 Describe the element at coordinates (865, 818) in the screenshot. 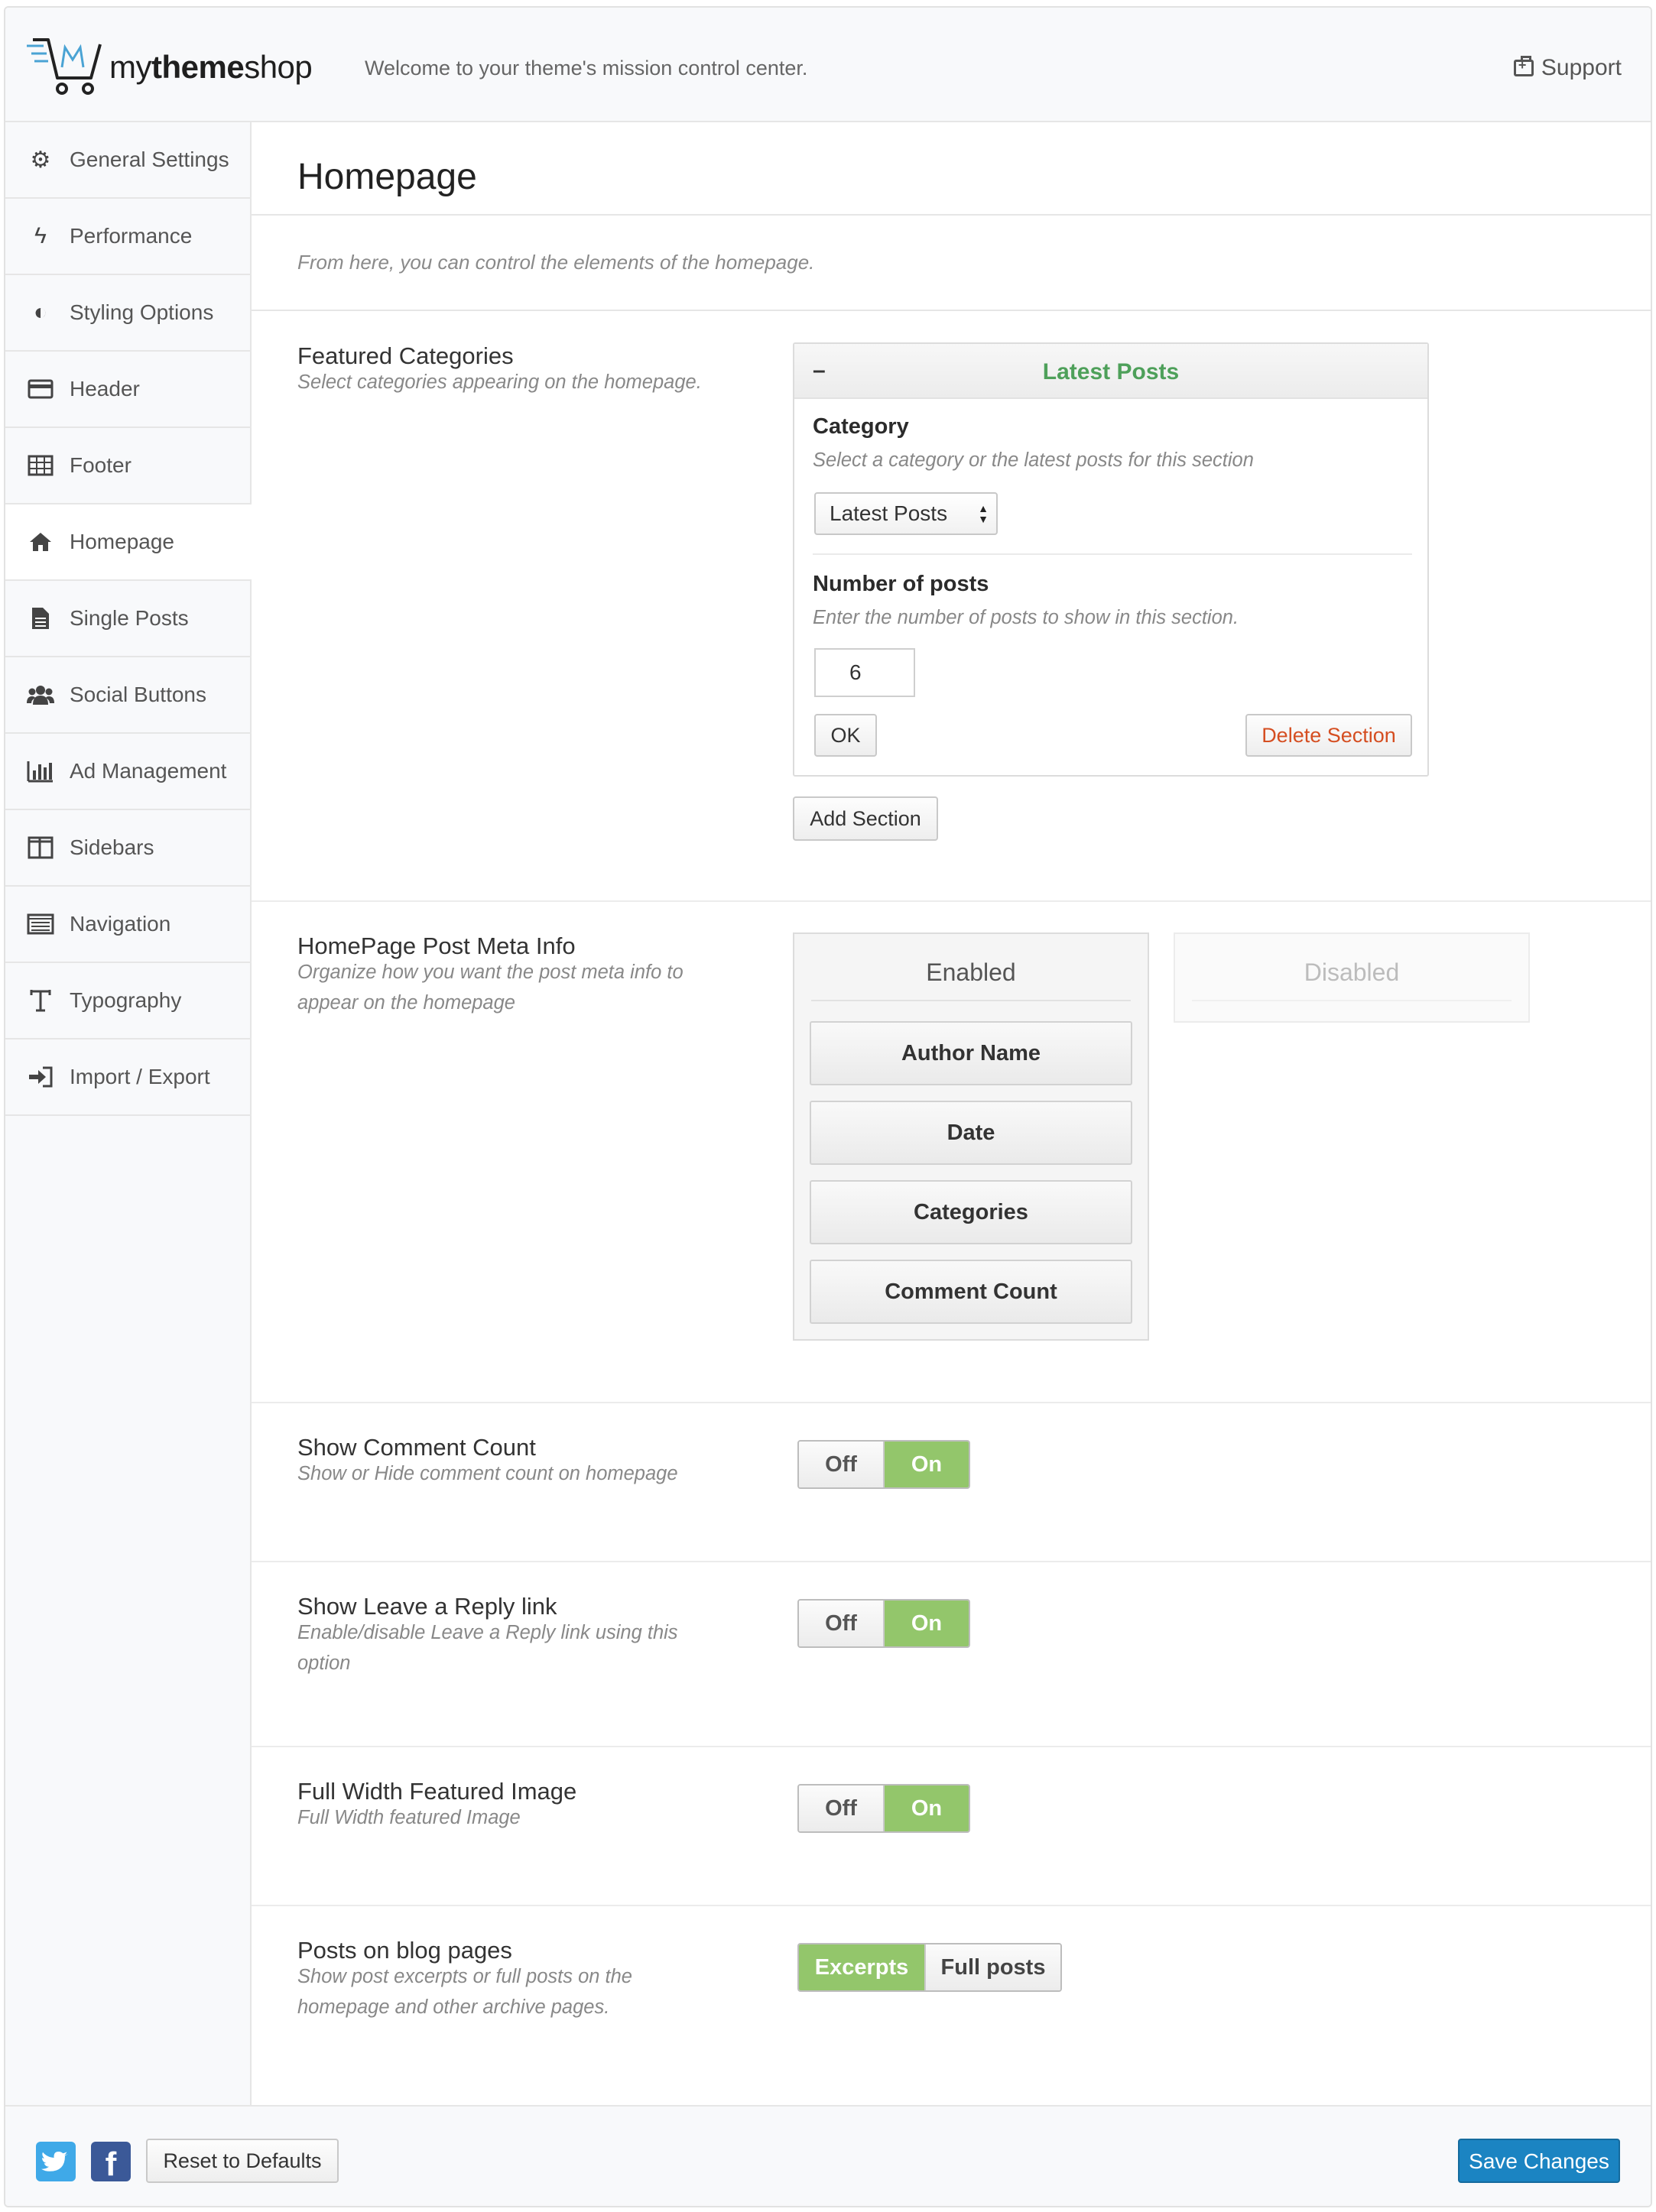

I see `add-section-button: Add Section` at that location.